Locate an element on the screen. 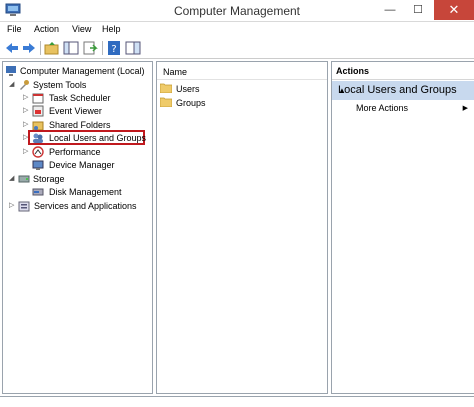 The height and width of the screenshot is (407, 474). tree-item-label: Event Viewer is located at coordinates (75, 111).